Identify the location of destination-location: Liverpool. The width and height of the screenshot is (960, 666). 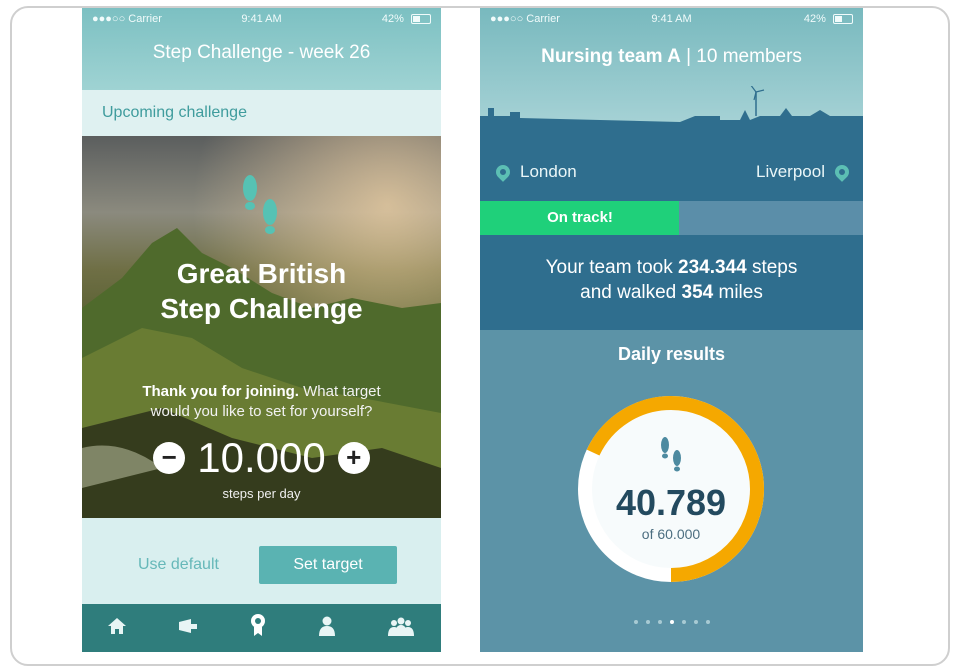
(804, 172).